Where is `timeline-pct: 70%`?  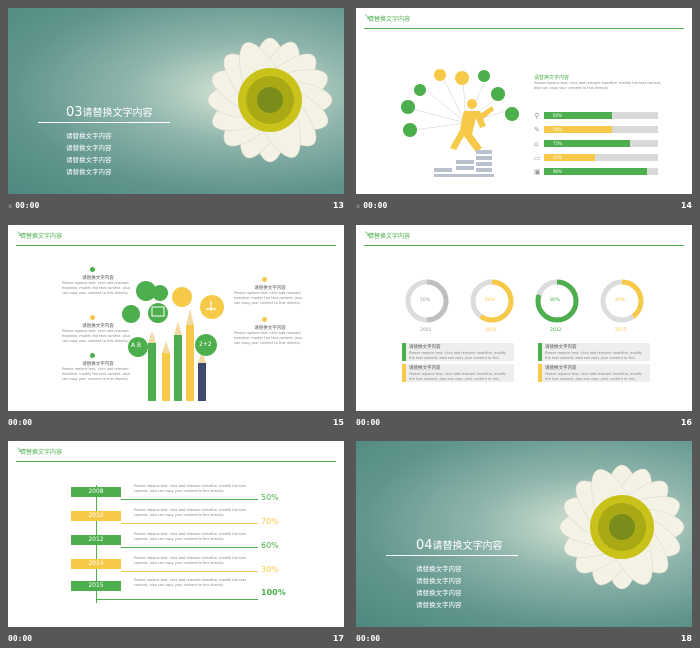 timeline-pct: 70% is located at coordinates (270, 521).